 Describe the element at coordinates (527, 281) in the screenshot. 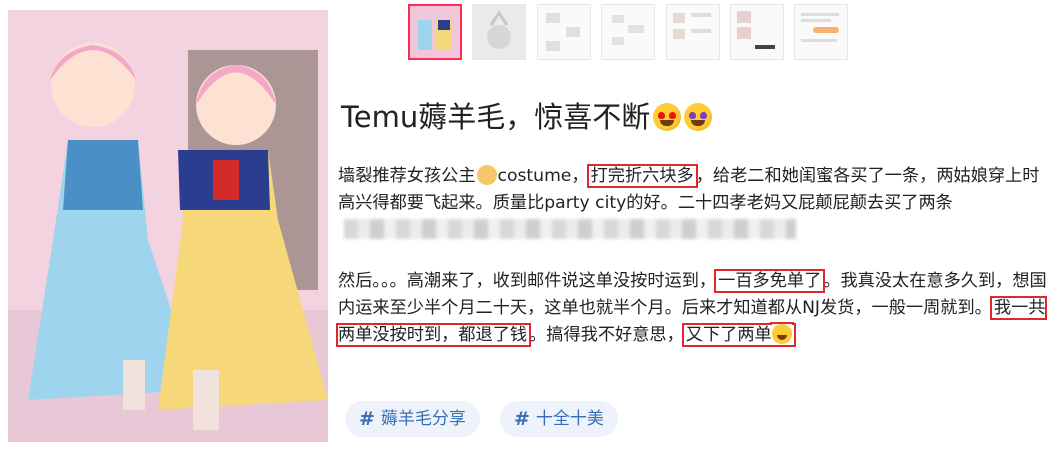

I see `p2-text-a: 然后。。。高潮来了，收到邮件说这单没按时运到，` at that location.